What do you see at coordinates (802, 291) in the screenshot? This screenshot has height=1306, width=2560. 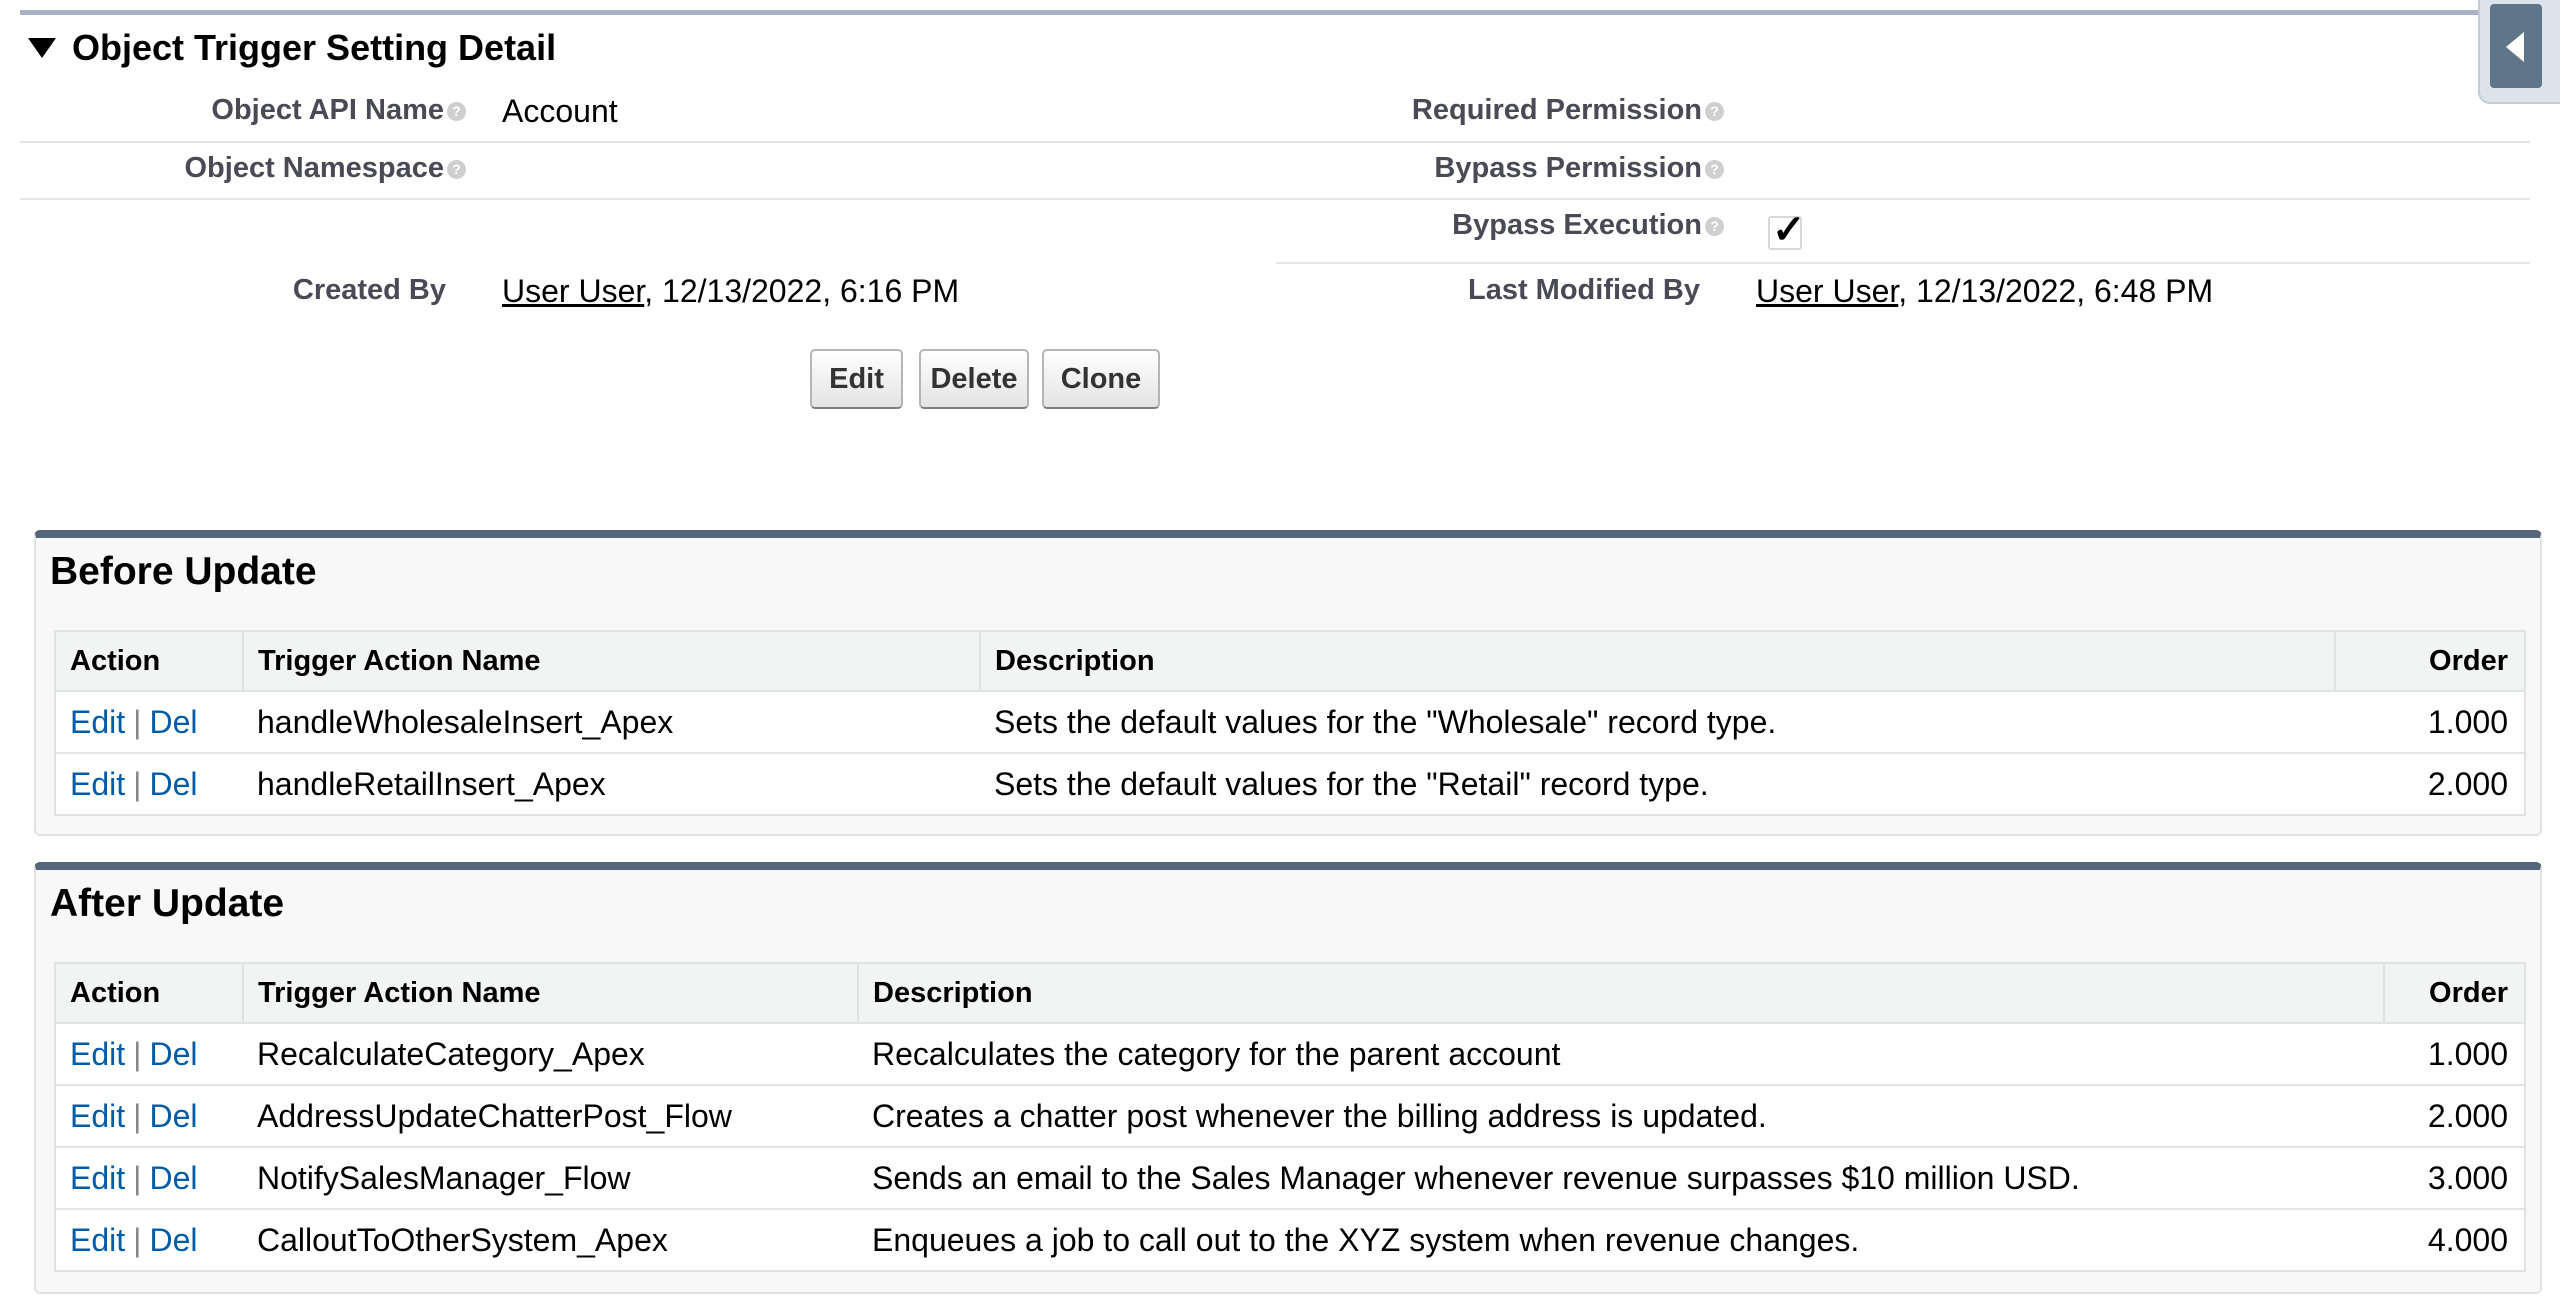 I see `created-by-date: , 12/13/2022, 6:16 PM` at bounding box center [802, 291].